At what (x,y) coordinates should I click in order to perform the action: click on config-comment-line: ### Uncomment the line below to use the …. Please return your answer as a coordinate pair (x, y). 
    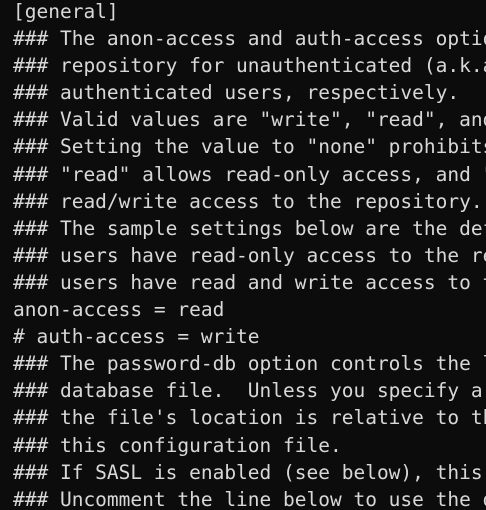
    Looking at the image, I should click on (249, 498).